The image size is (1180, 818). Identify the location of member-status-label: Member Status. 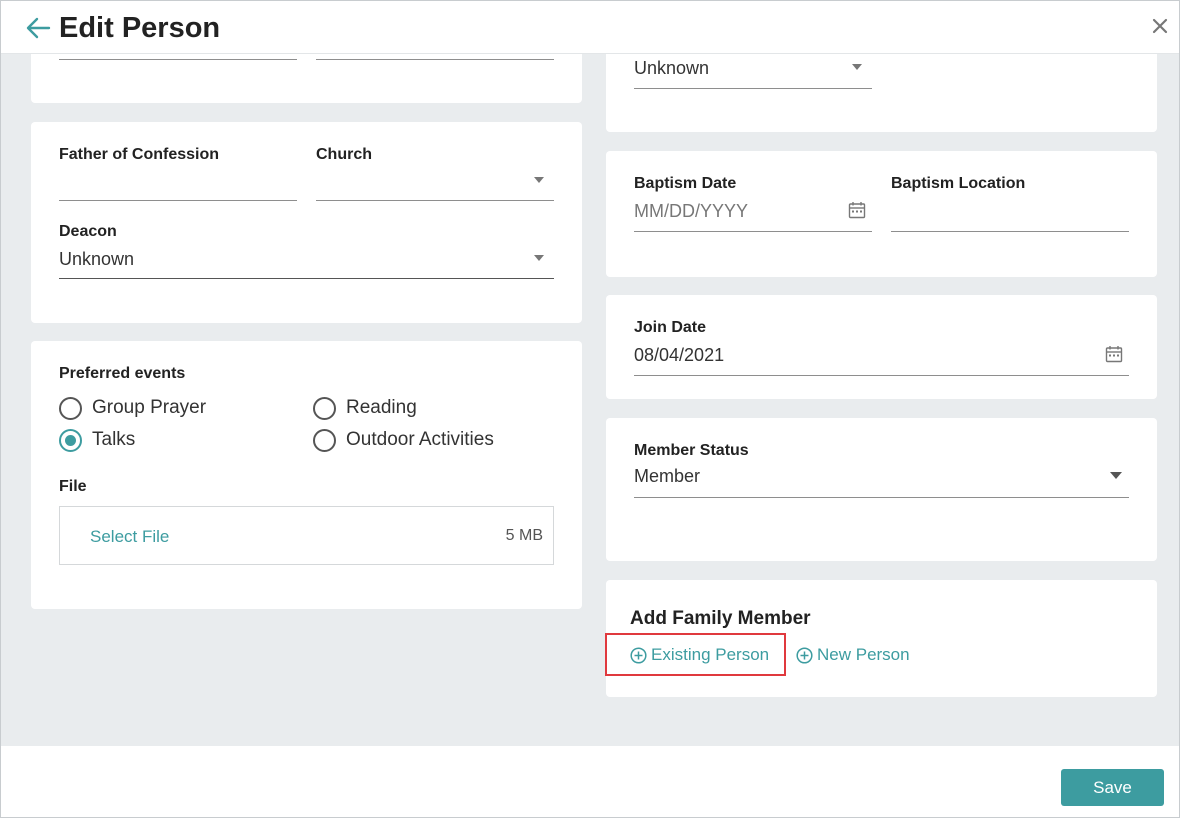
(691, 450).